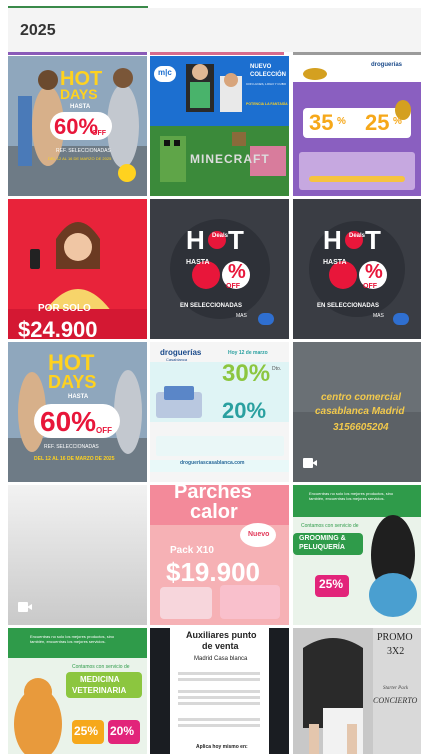  Describe the element at coordinates (244, 410) in the screenshot. I see `discount-20: 20%` at that location.